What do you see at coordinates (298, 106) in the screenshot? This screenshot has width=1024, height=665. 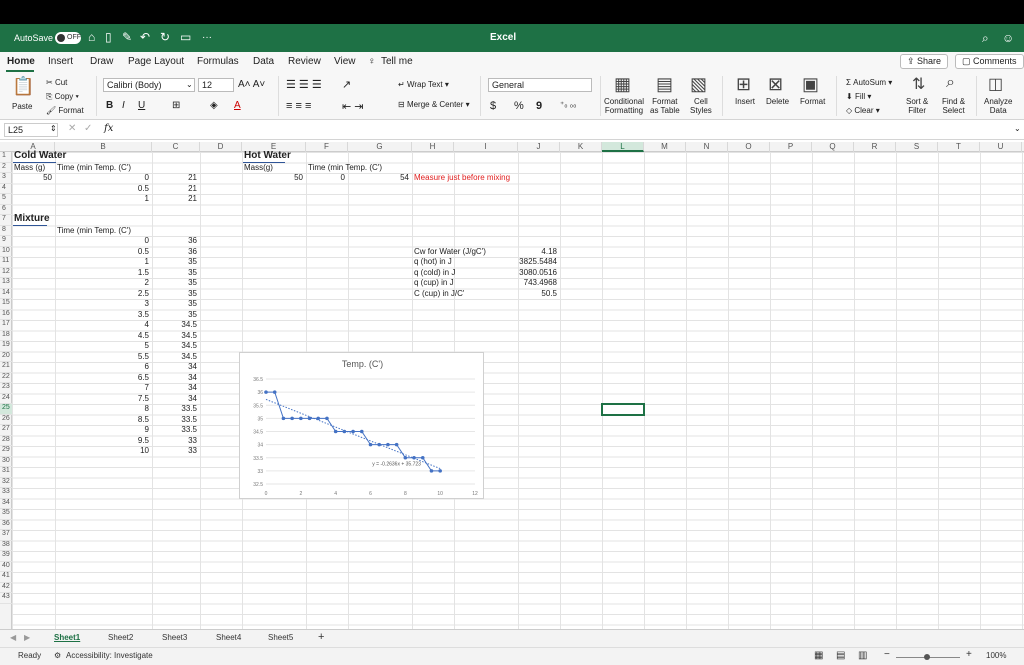 I see `align-left-icon: ≡ ≡ ≡` at bounding box center [298, 106].